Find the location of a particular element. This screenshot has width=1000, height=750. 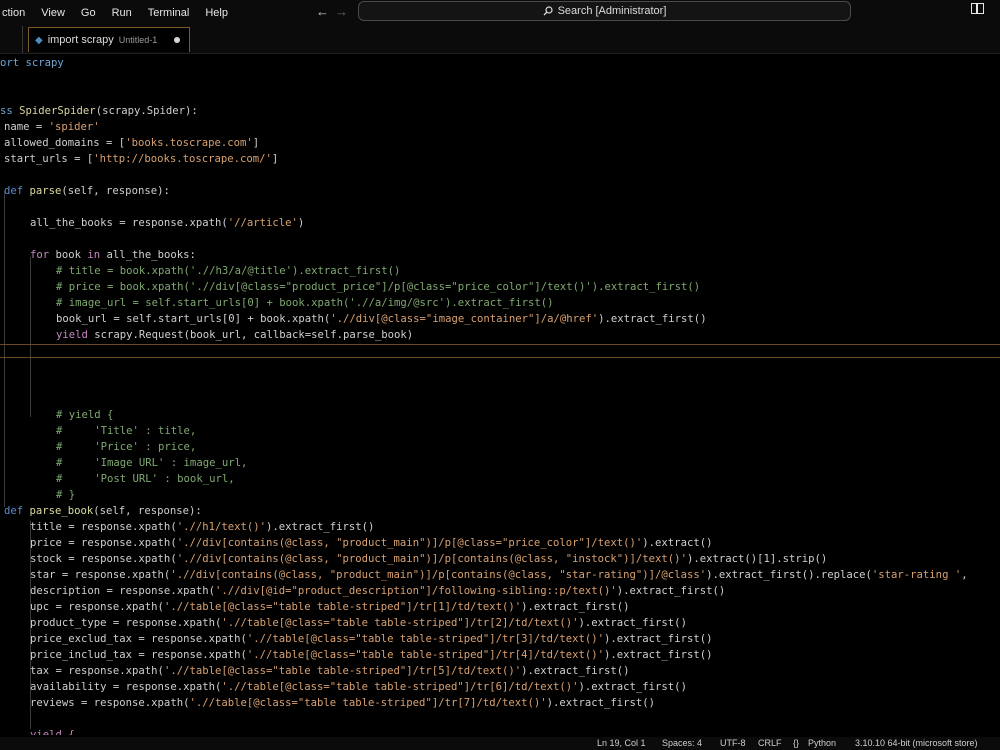

unsaved-dot-icon is located at coordinates (177, 40).